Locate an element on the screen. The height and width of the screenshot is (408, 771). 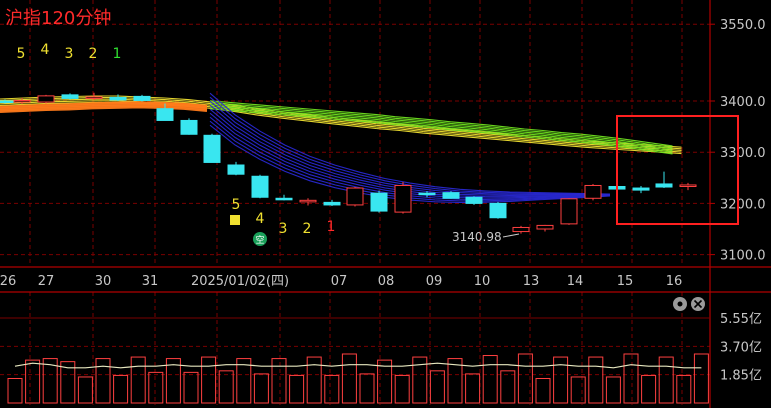
short-badge-label: 空 is located at coordinates (259, 240).